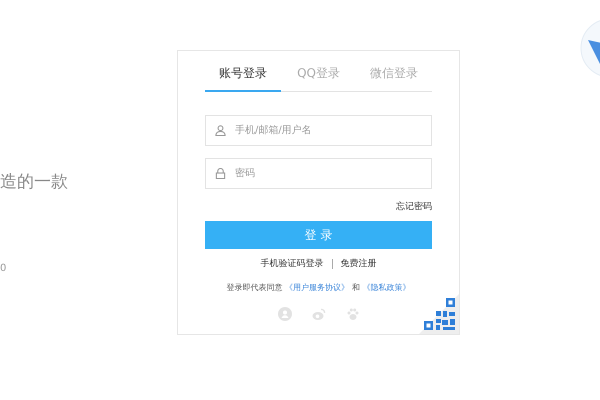 This screenshot has height=400, width=600. I want to click on privacy-policy-link: 《隐私政策》, so click(386, 287).